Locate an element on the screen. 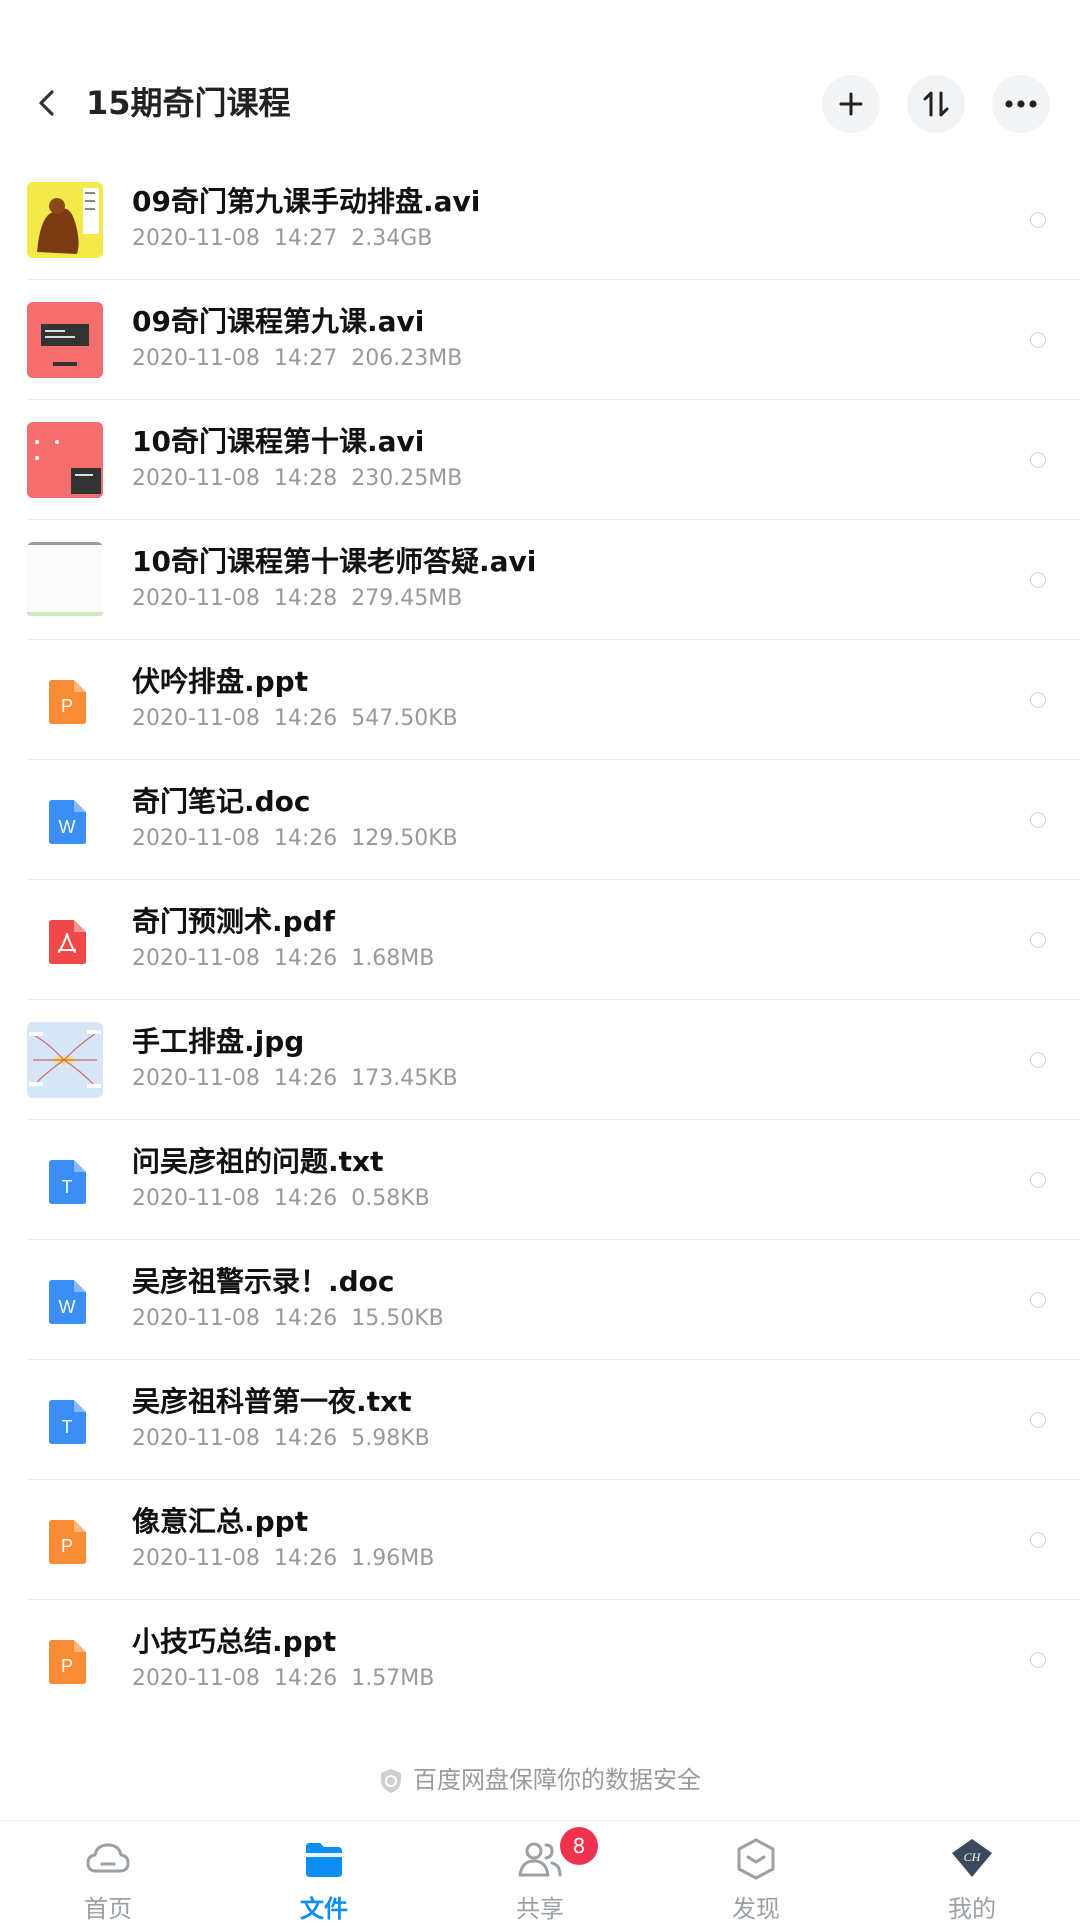 The width and height of the screenshot is (1080, 1924). add-icon is located at coordinates (851, 104).